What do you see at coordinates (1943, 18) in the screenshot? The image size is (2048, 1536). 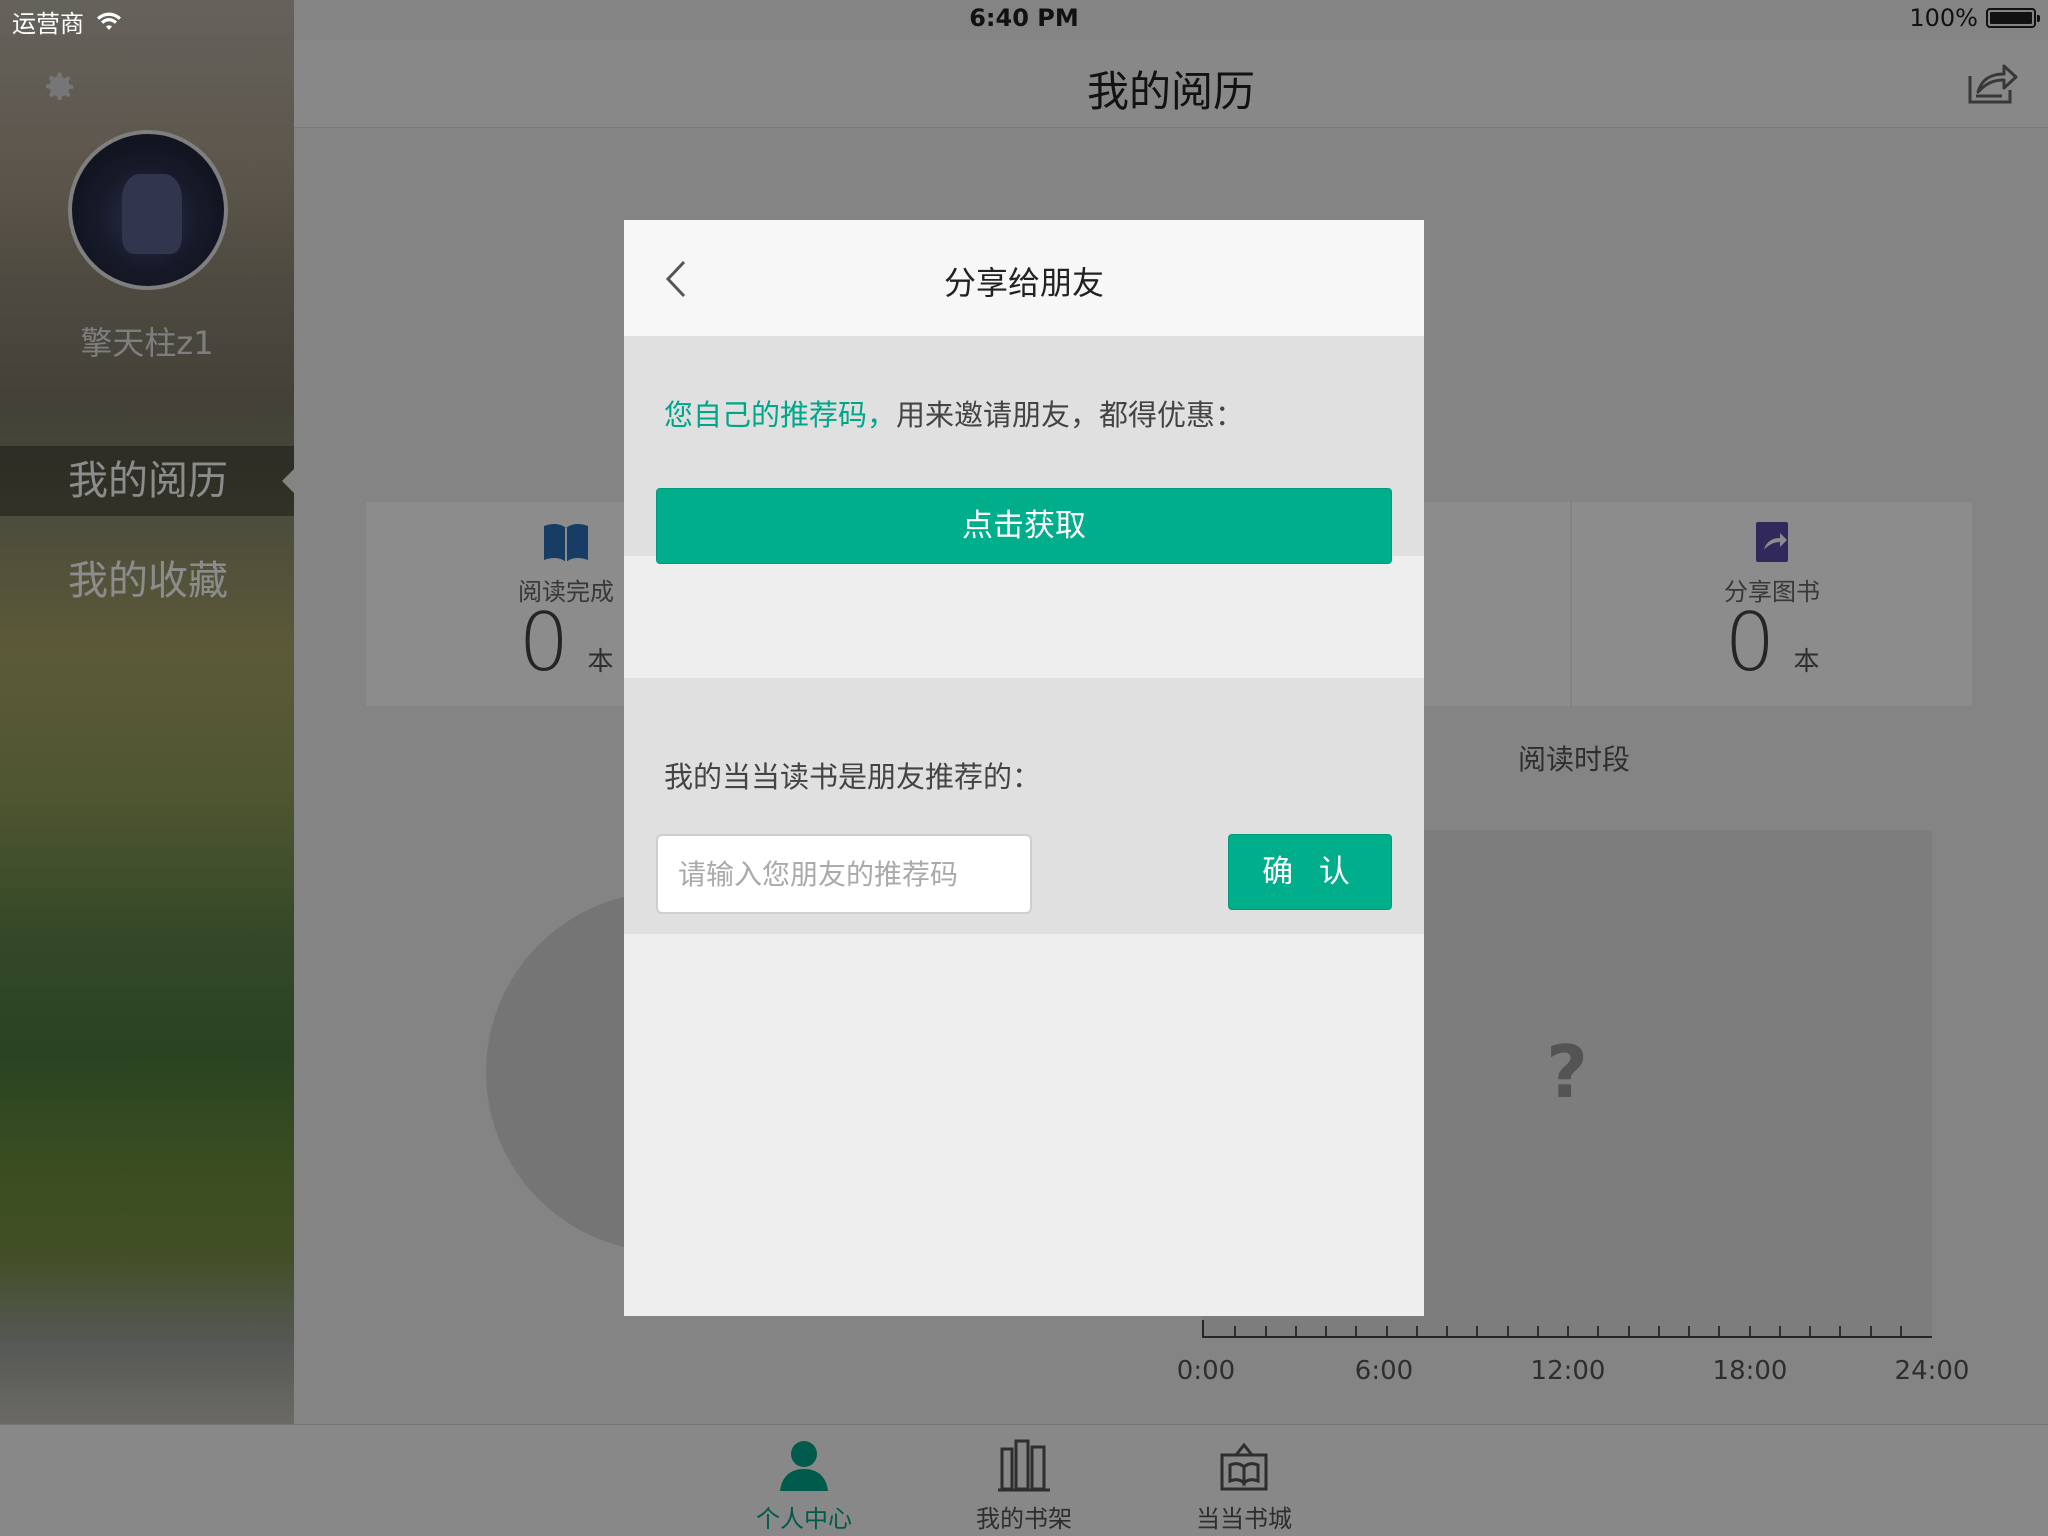 I see `battery-percent: 100%` at bounding box center [1943, 18].